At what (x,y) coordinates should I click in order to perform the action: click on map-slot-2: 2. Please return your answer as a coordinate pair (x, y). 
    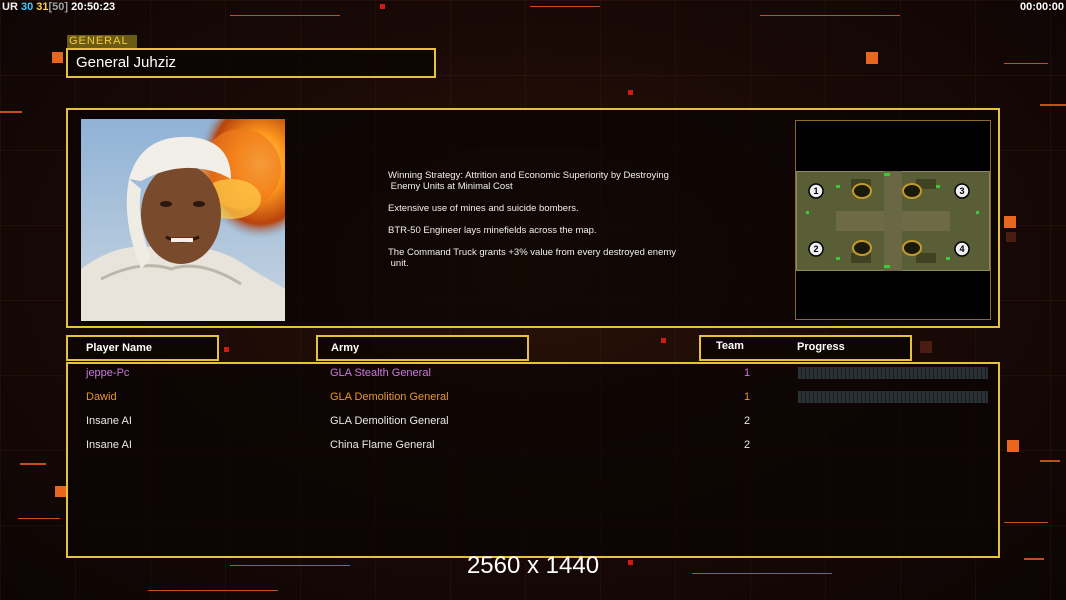
    Looking at the image, I should click on (815, 249).